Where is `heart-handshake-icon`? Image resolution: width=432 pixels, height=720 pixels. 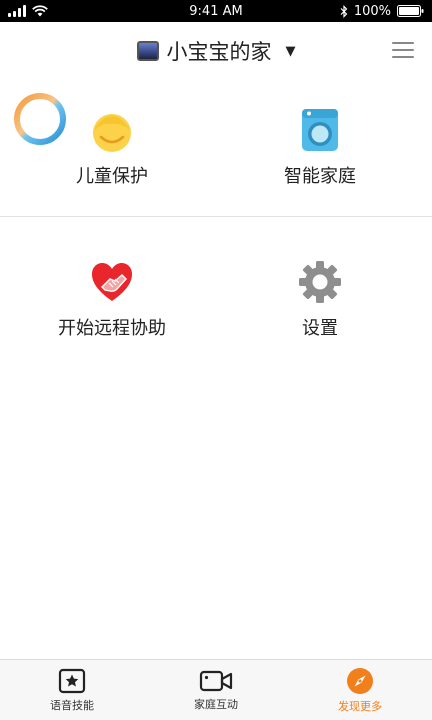 heart-handshake-icon is located at coordinates (112, 282).